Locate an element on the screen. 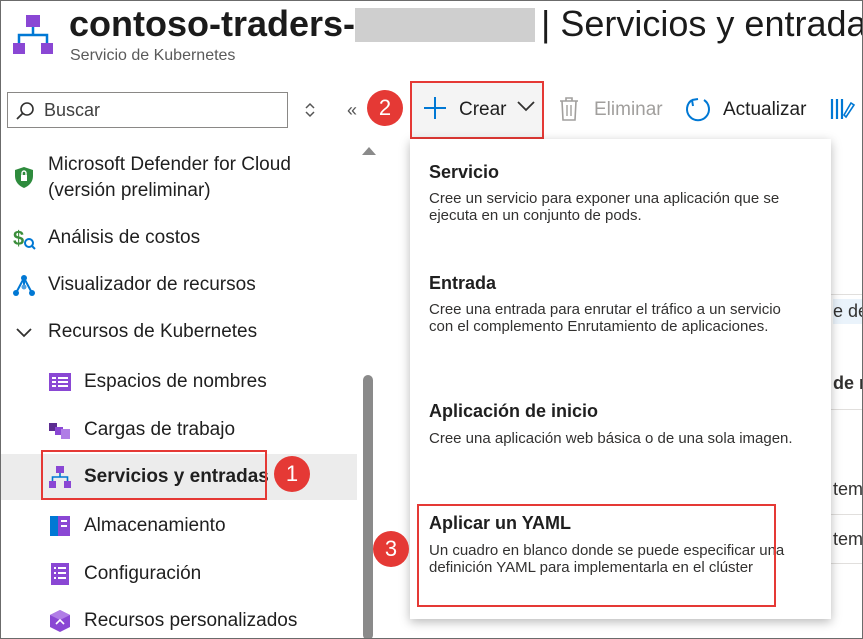 The height and width of the screenshot is (639, 863). sidebar-item-label: Visualizador de recursos is located at coordinates (152, 284).